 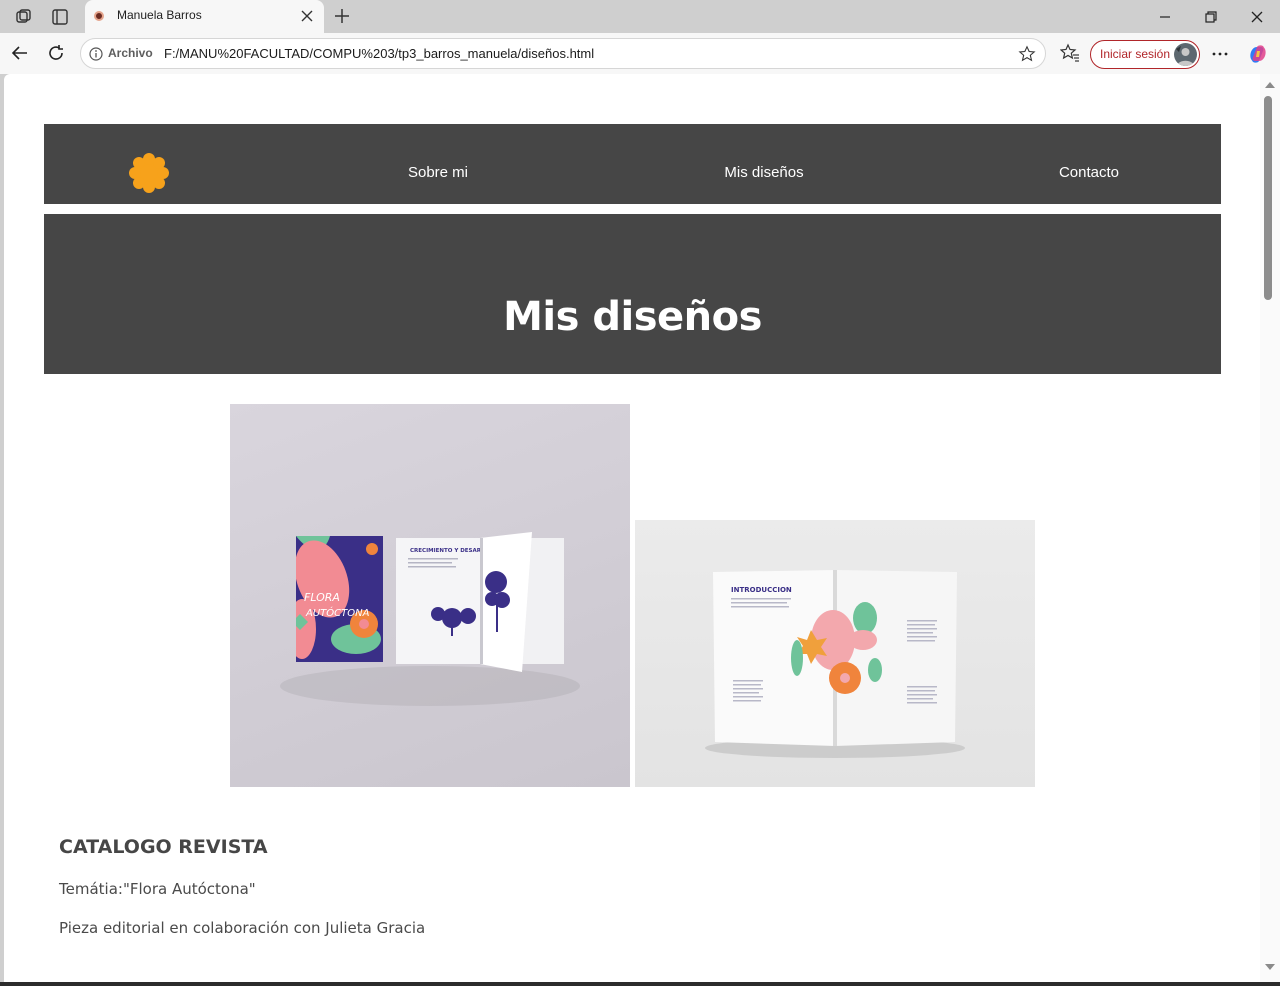 What do you see at coordinates (1270, 528) in the screenshot?
I see `vertical-scrollbar` at bounding box center [1270, 528].